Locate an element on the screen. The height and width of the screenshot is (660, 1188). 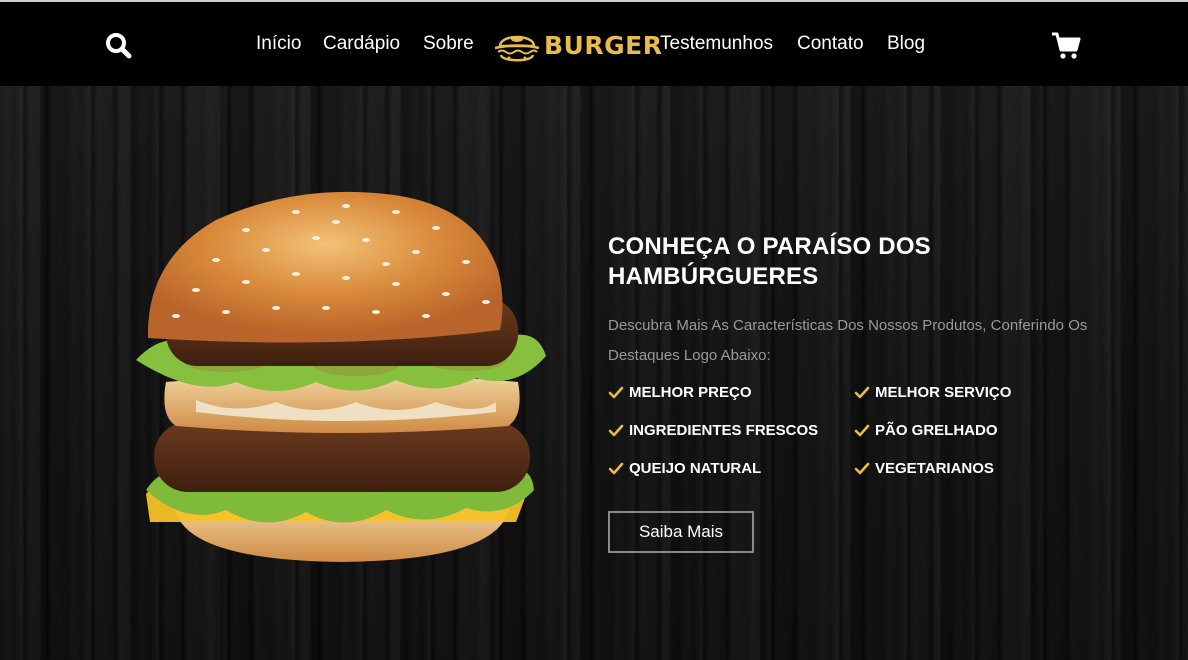
feature-label: PÃO GRELHADO is located at coordinates (936, 430).